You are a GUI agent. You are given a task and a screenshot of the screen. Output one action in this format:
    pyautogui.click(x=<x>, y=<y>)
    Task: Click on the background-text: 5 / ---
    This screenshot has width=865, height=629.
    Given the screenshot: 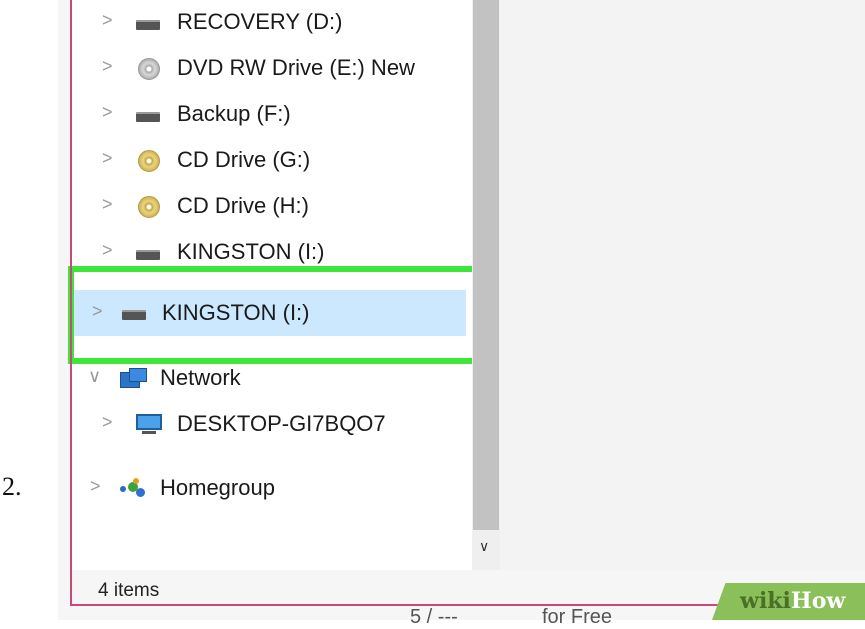 What is the action you would take?
    pyautogui.click(x=434, y=617)
    